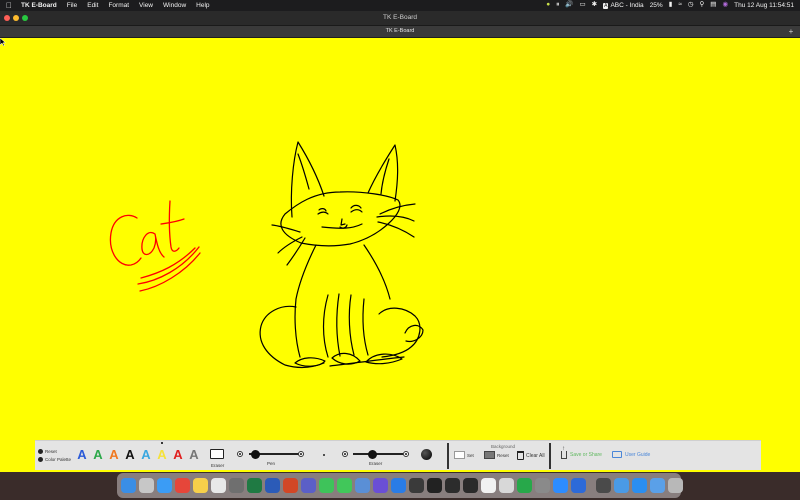  I want to click on reset-bg-label: Reset, so click(503, 455).